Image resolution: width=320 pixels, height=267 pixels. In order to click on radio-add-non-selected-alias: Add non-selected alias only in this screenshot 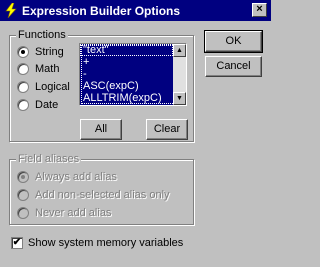, I will do `click(93, 195)`.